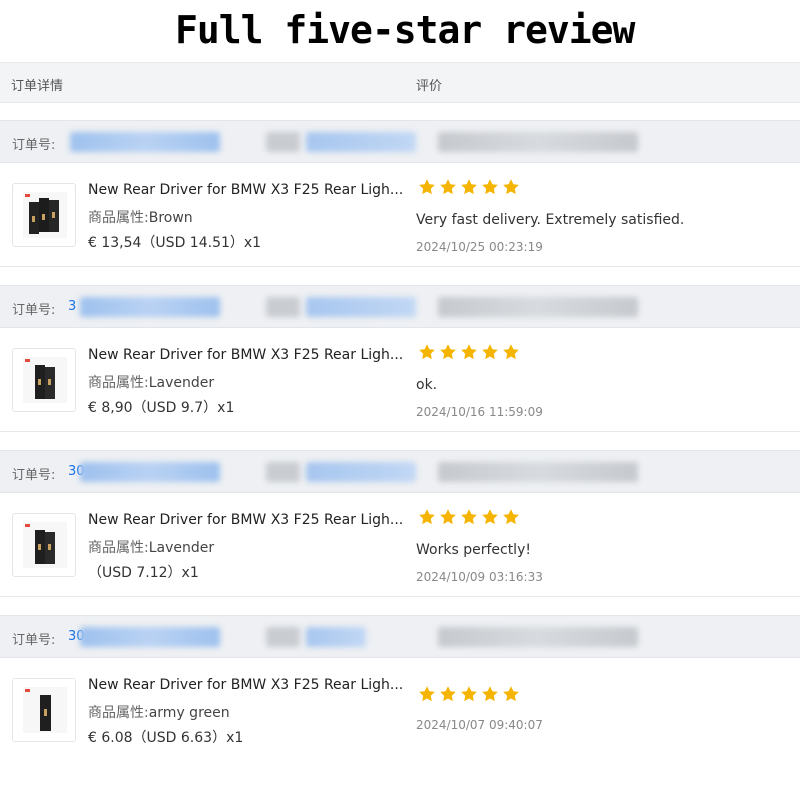 The width and height of the screenshot is (800, 800). What do you see at coordinates (166, 738) in the screenshot?
I see `product-price: € 6.08（USD 6.63）x1` at bounding box center [166, 738].